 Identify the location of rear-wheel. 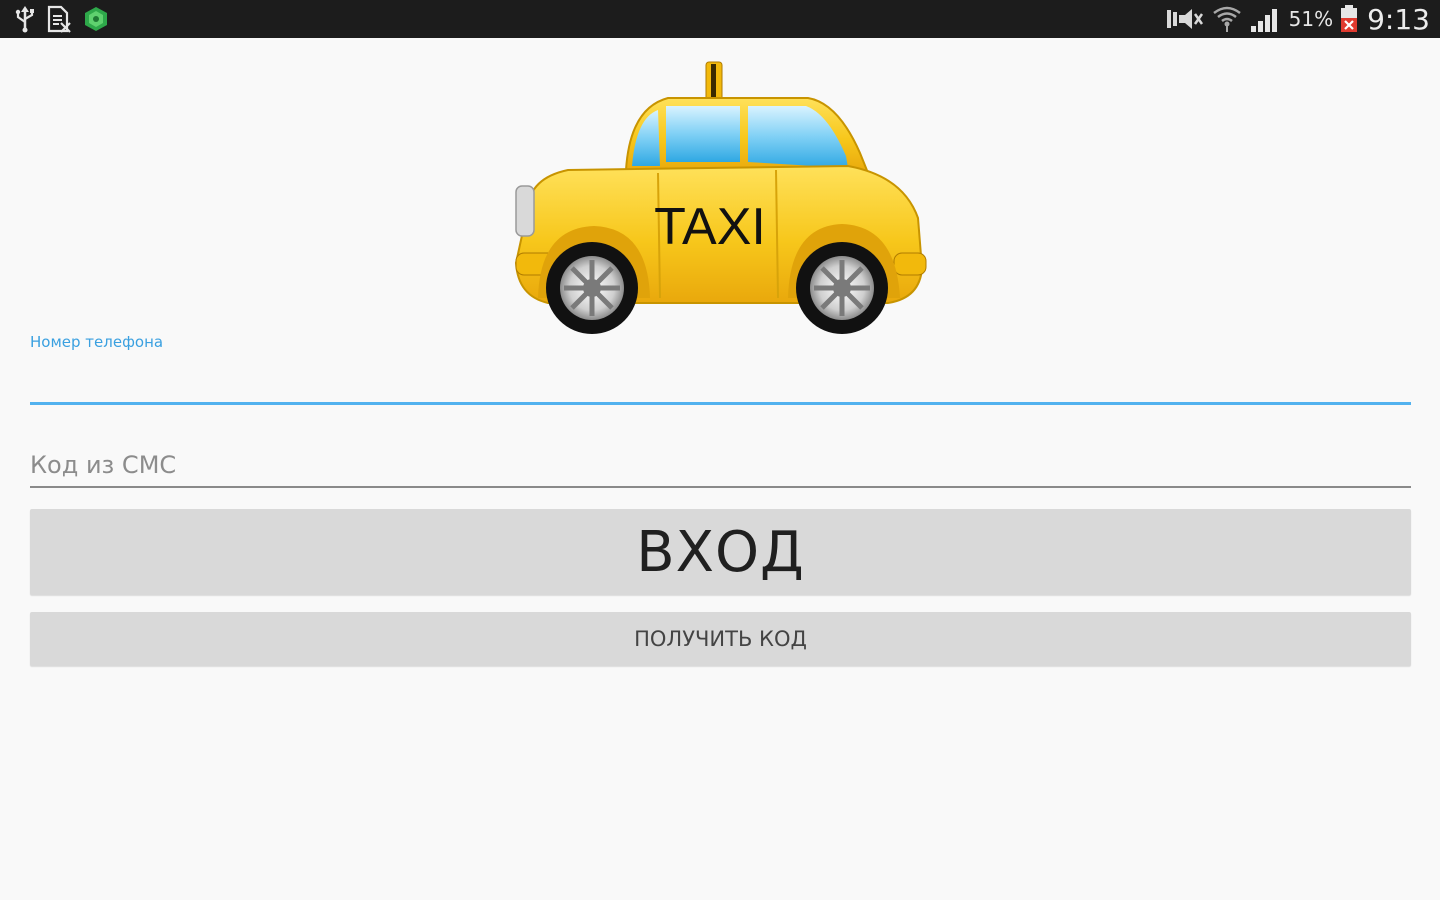
(842, 288).